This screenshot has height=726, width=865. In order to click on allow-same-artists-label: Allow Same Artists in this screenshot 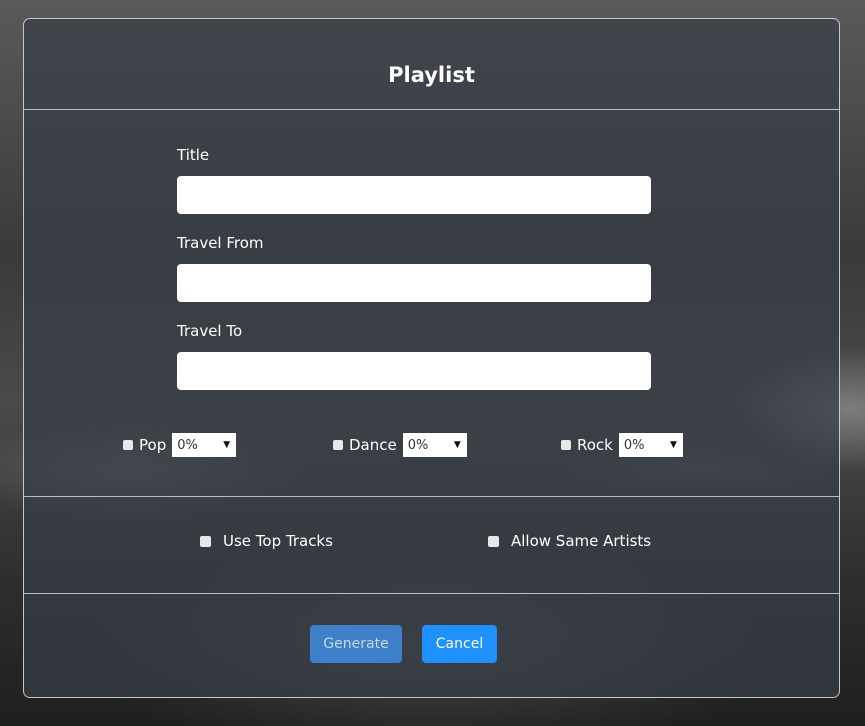, I will do `click(581, 541)`.